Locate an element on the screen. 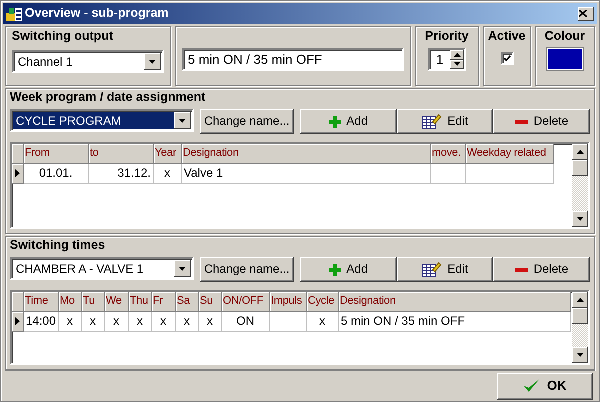 The image size is (600, 402). table-cell: Valve 1 is located at coordinates (306, 174).